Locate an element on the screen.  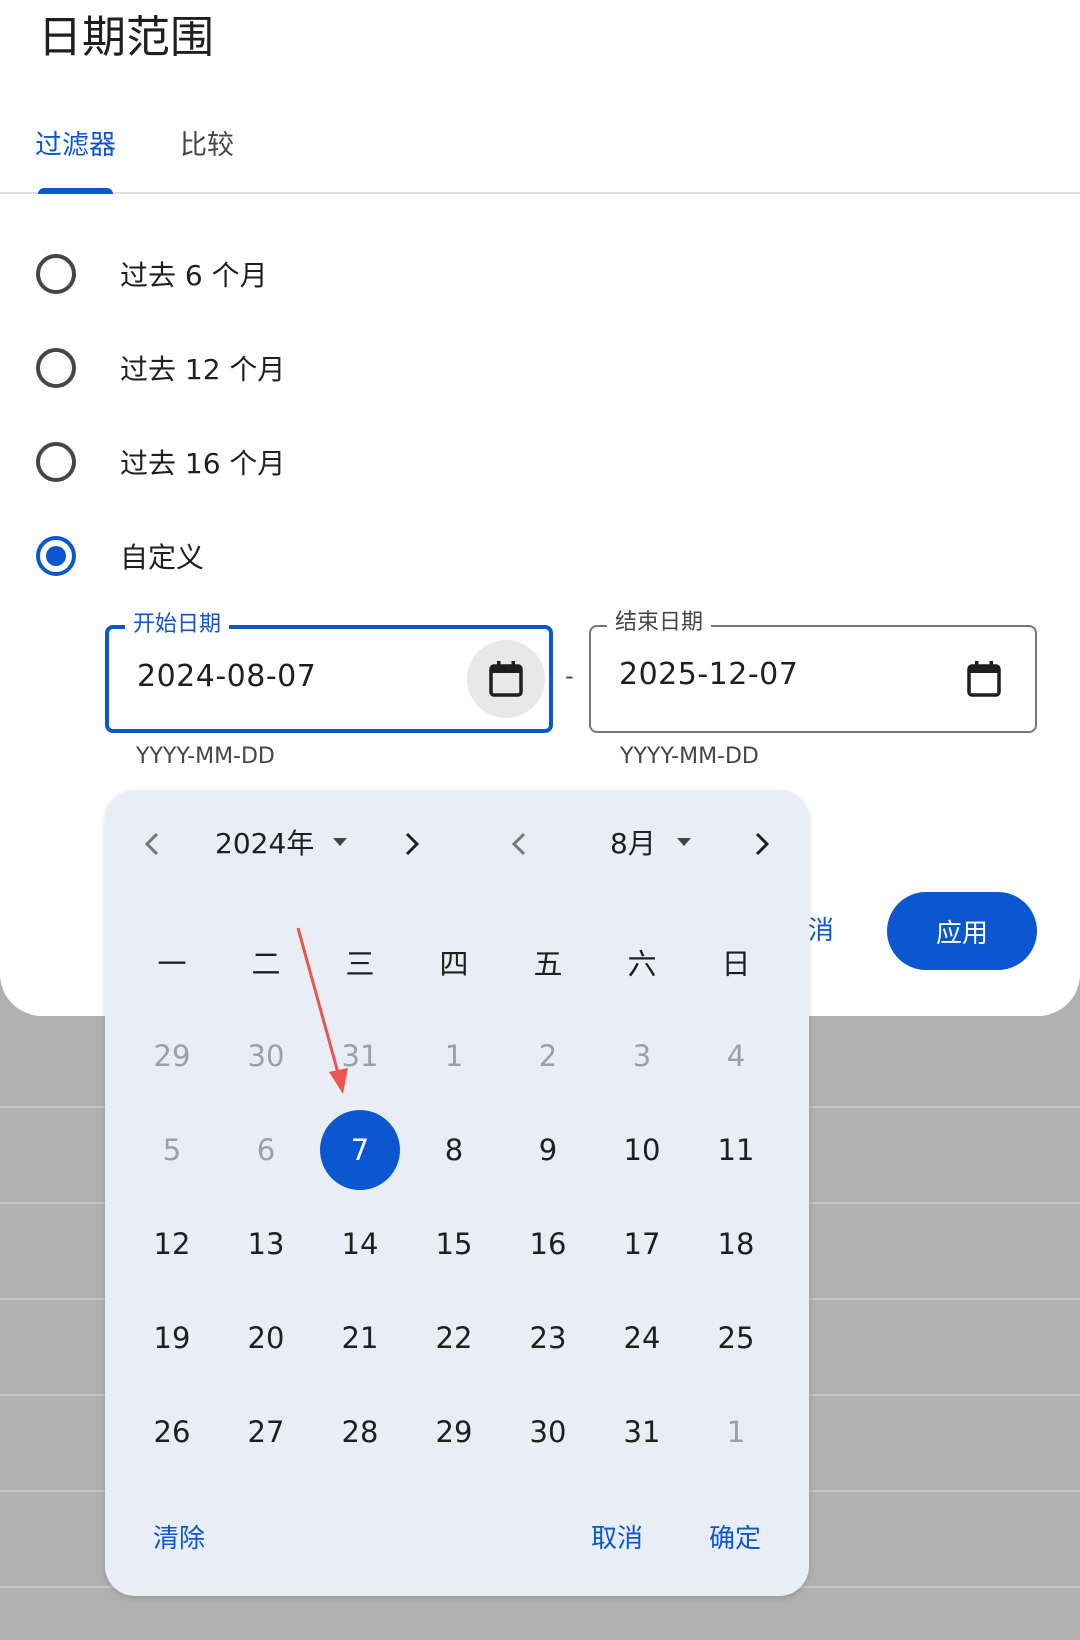
tab-compare: 比较 is located at coordinates (207, 146).